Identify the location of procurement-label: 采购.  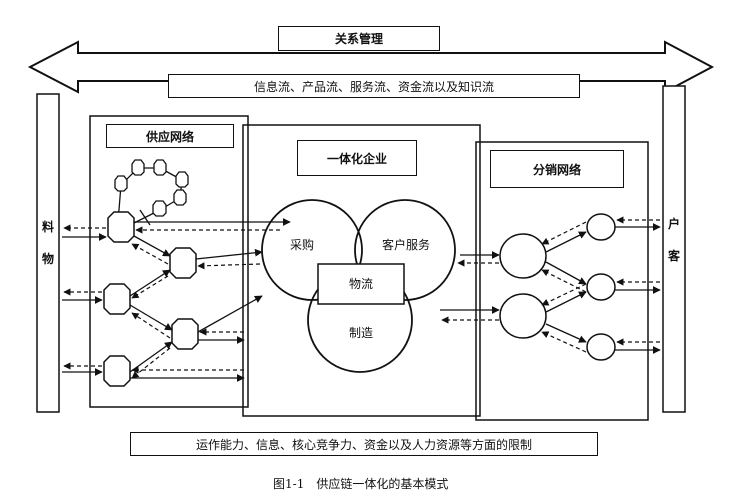
(302, 245).